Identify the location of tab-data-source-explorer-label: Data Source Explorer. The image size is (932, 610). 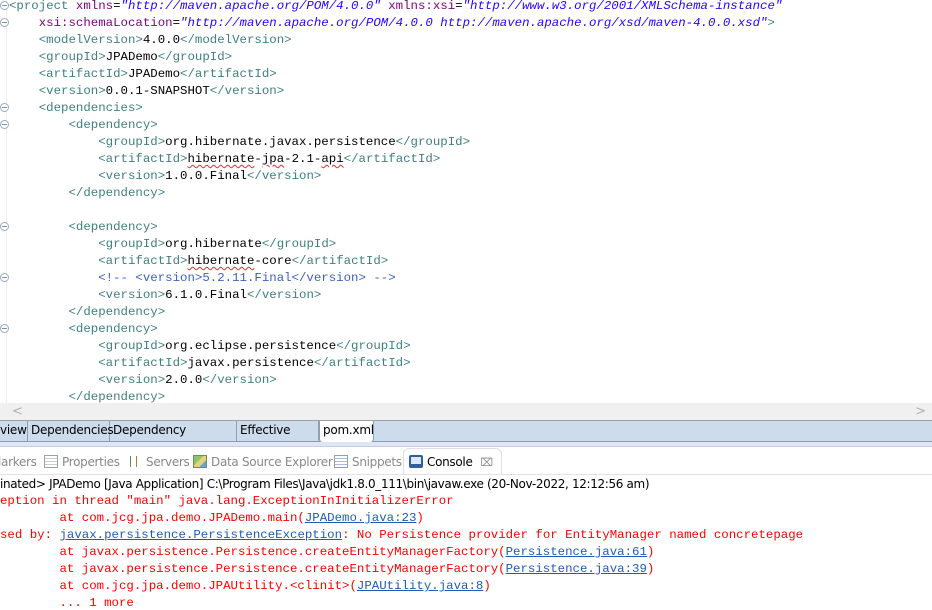
(272, 462).